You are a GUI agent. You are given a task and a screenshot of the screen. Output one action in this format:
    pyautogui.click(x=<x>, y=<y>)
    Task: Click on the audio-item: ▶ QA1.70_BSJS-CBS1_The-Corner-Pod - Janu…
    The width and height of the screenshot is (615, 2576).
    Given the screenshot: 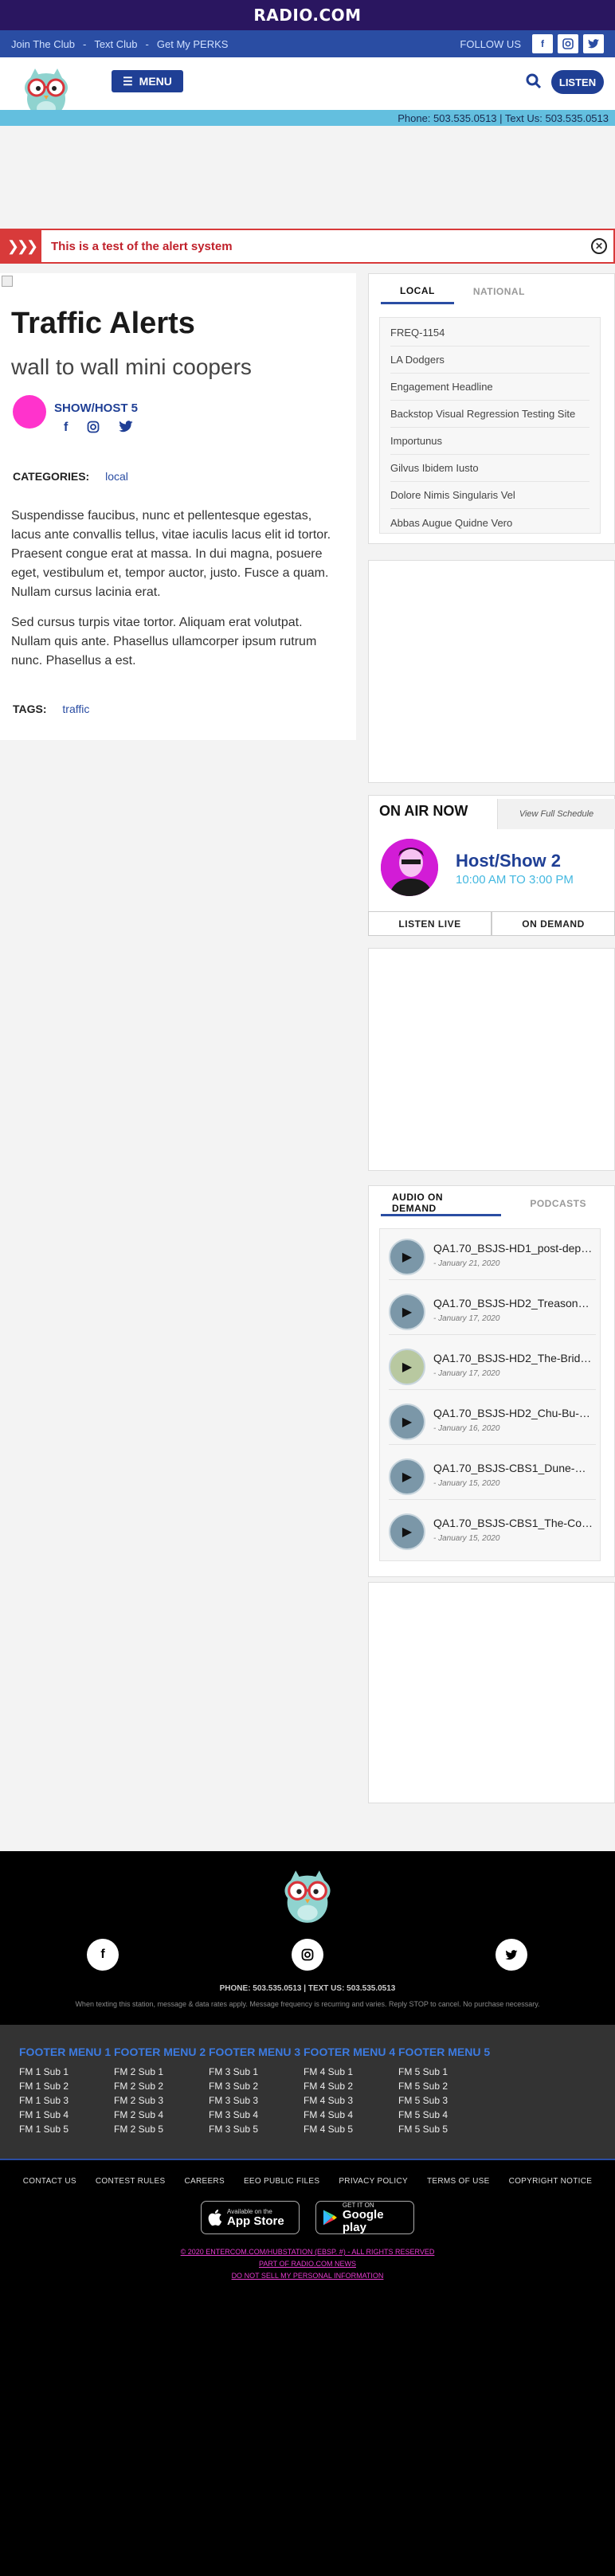 What is the action you would take?
    pyautogui.click(x=493, y=1530)
    